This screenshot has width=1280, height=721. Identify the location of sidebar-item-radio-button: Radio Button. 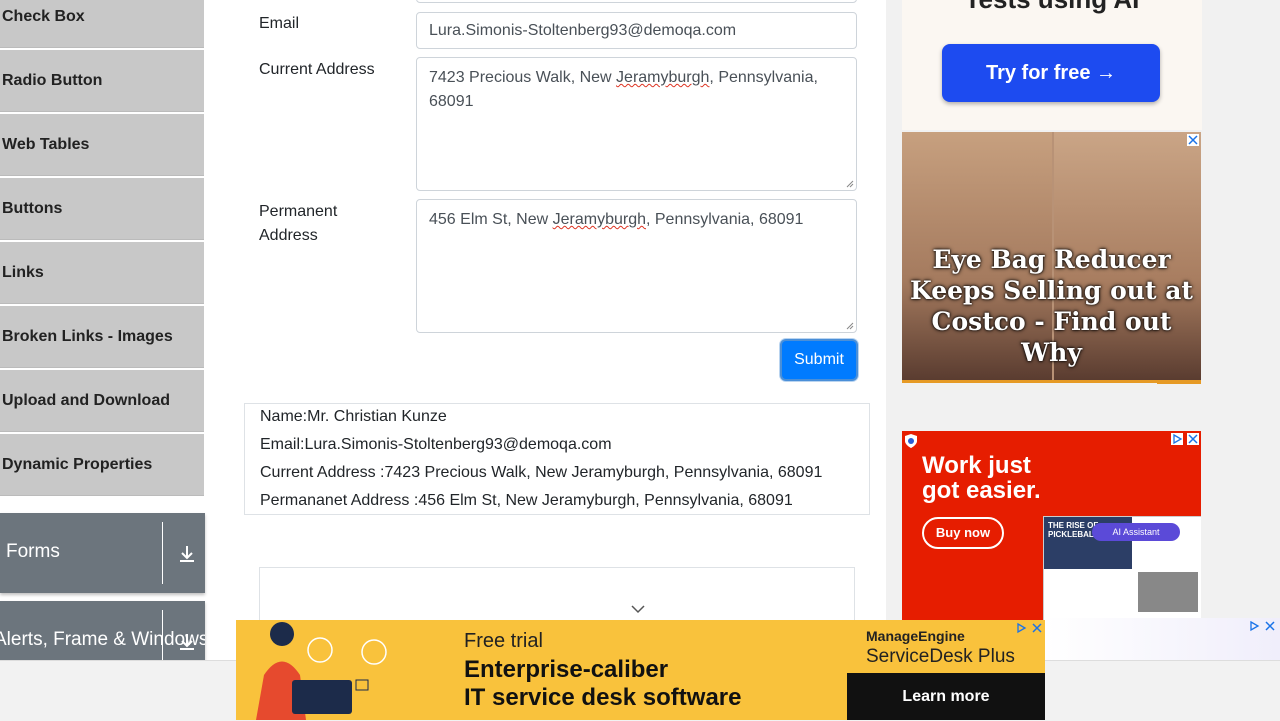
(102, 81).